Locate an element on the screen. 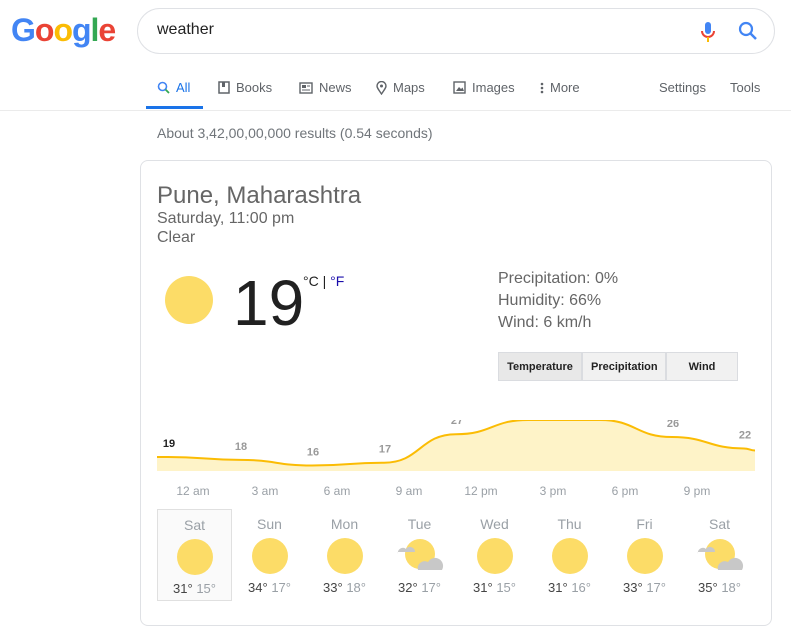 The width and height of the screenshot is (791, 636). tab-label: Books is located at coordinates (254, 87).